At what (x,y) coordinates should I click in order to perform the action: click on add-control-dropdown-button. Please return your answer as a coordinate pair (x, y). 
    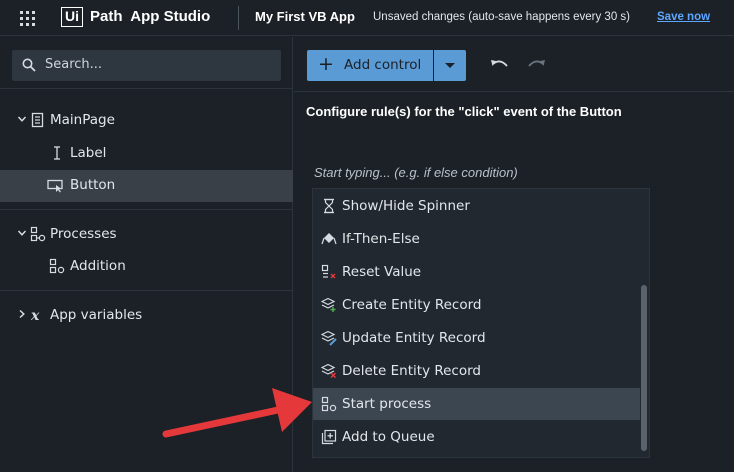
    Looking at the image, I should click on (450, 65).